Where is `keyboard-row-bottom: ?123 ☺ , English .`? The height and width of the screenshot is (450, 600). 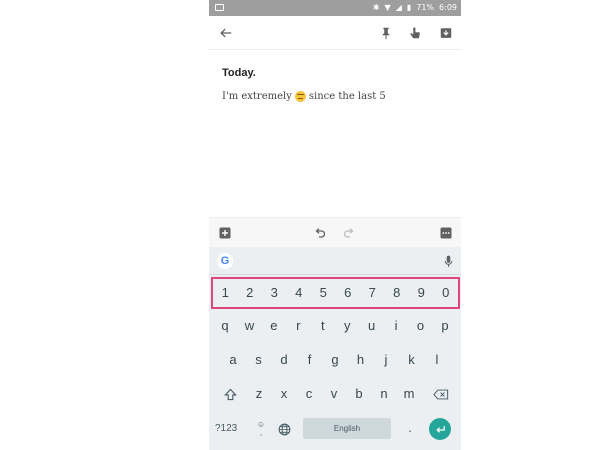
keyboard-row-bottom: ?123 ☺ , English . is located at coordinates (335, 429).